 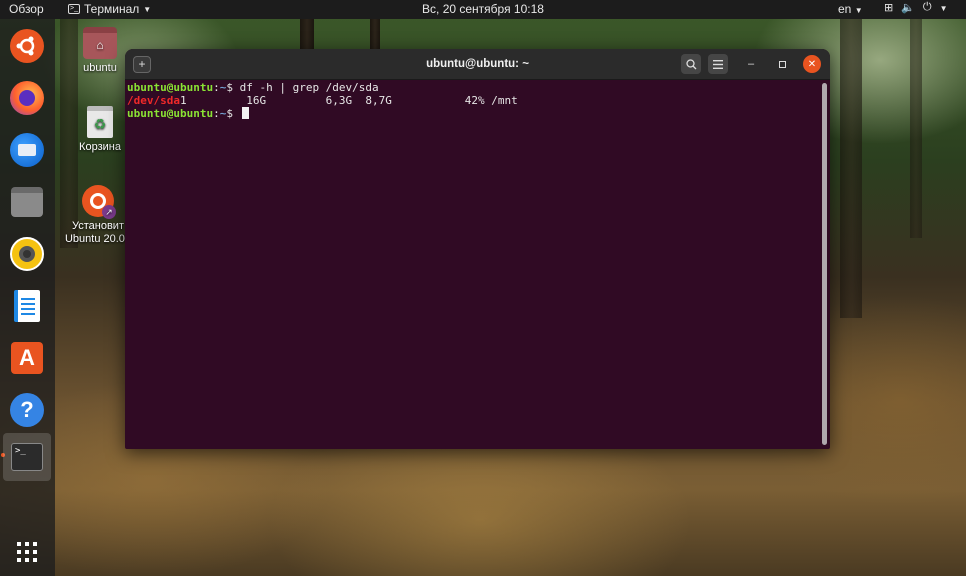 I want to click on trash-icon: ♻, so click(x=100, y=122).